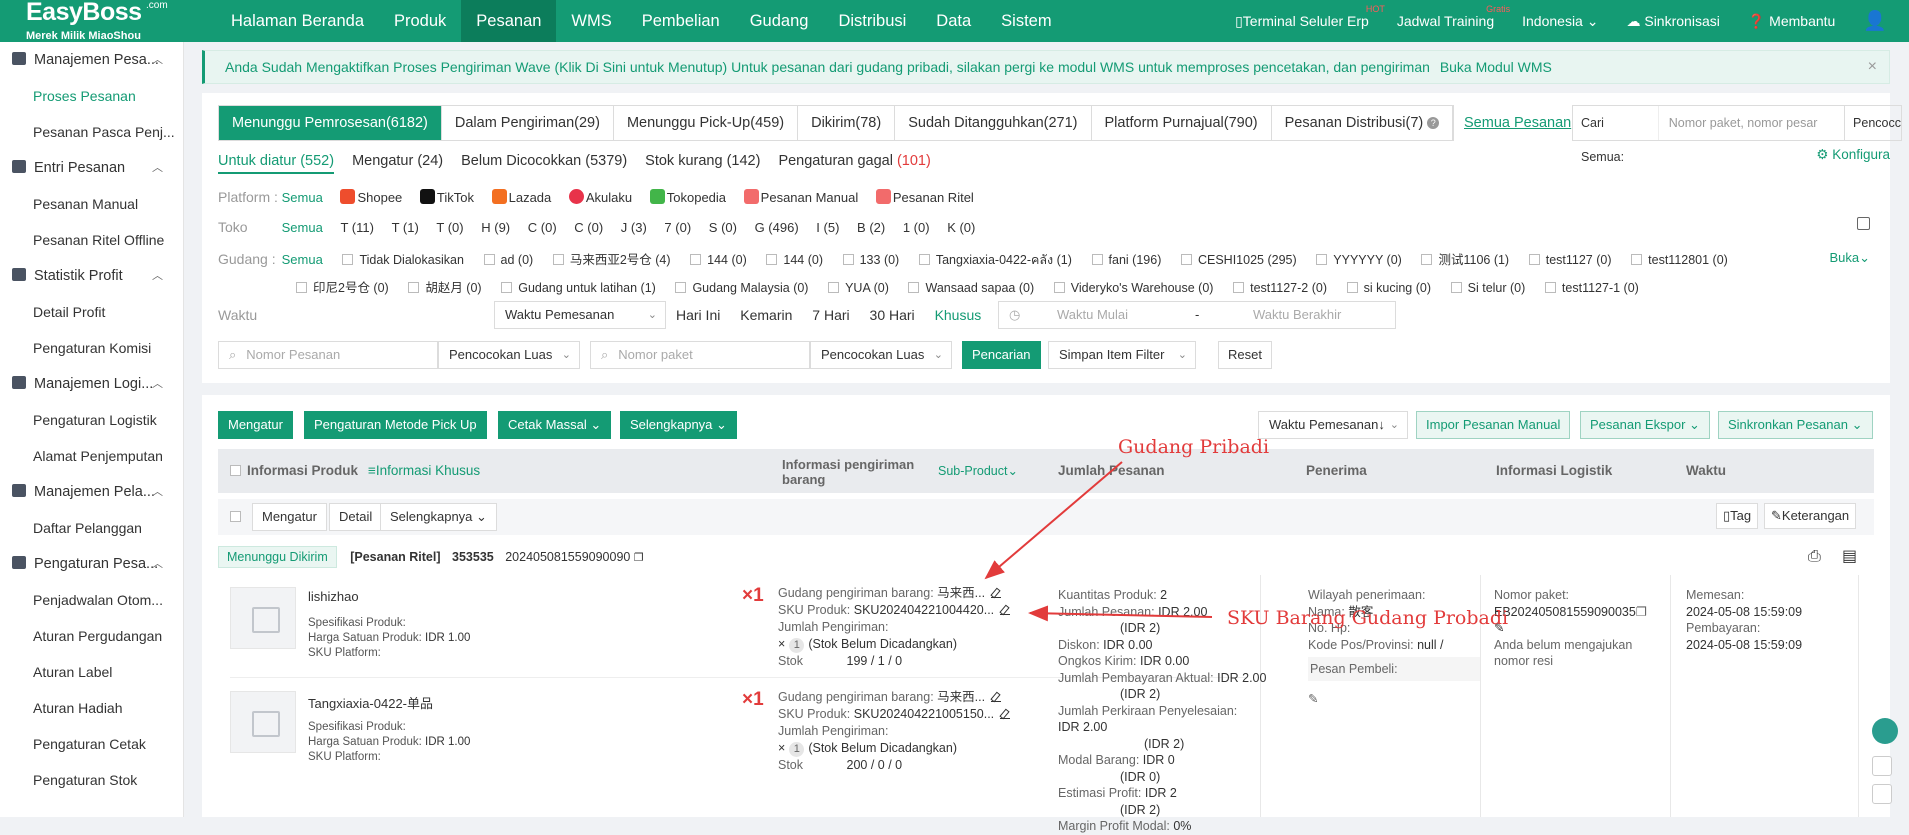 The width and height of the screenshot is (1909, 835). Describe the element at coordinates (1641, 612) in the screenshot. I see `copy-icon: ❐` at that location.